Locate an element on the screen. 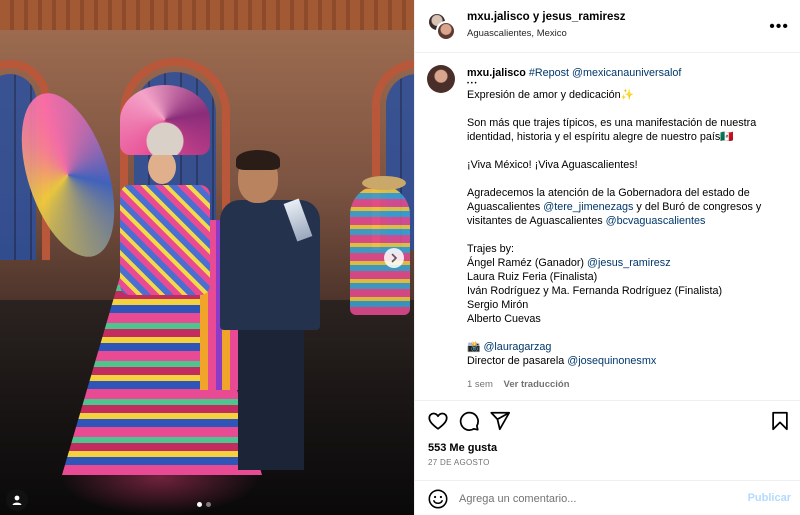  share-button is located at coordinates (500, 421).